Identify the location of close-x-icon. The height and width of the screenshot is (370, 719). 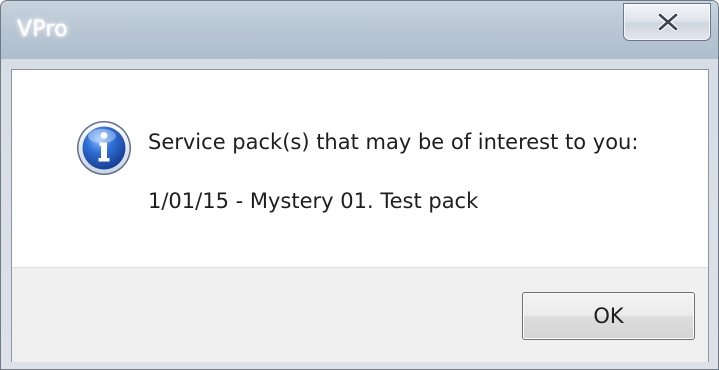
(668, 22).